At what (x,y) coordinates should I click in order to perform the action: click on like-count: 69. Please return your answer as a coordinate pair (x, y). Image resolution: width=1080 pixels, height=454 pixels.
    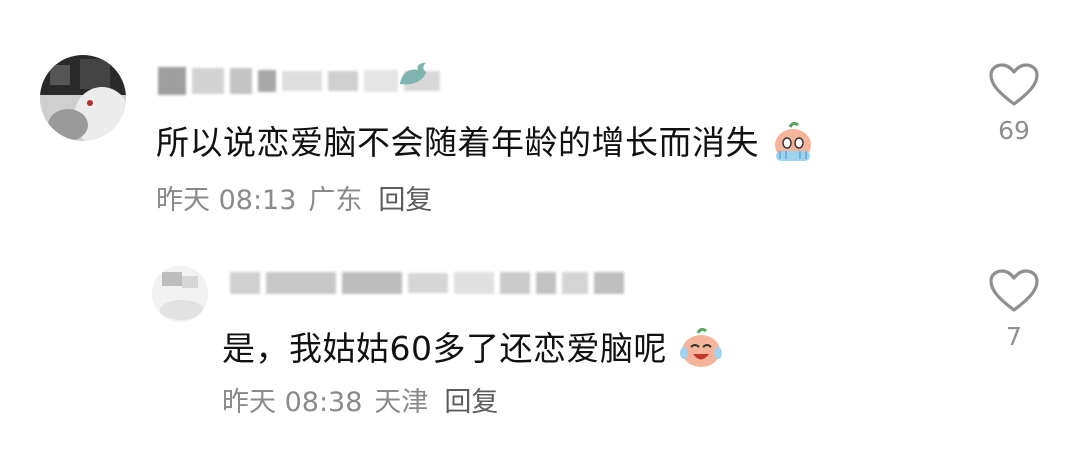
    Looking at the image, I should click on (1014, 130).